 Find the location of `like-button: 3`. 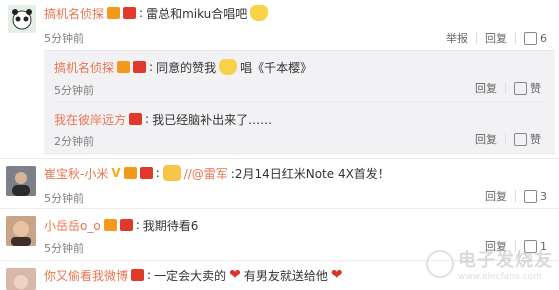

like-button: 3 is located at coordinates (535, 196).